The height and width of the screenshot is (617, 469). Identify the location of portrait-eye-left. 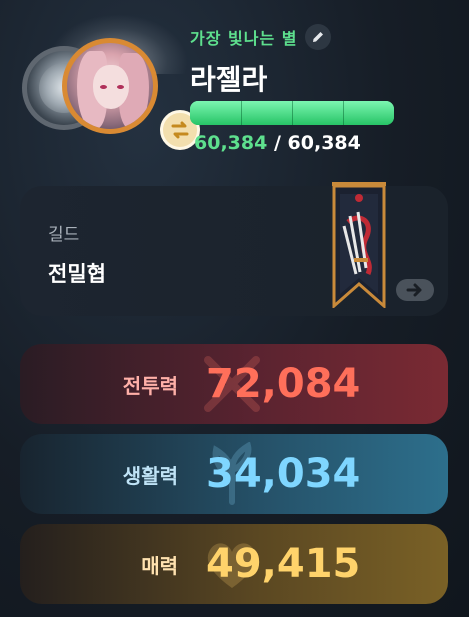
(103, 87).